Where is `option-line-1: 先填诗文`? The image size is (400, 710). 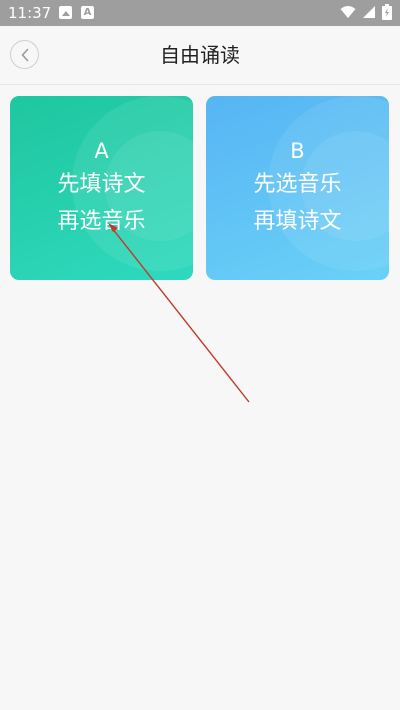 option-line-1: 先填诗文 is located at coordinates (101, 184).